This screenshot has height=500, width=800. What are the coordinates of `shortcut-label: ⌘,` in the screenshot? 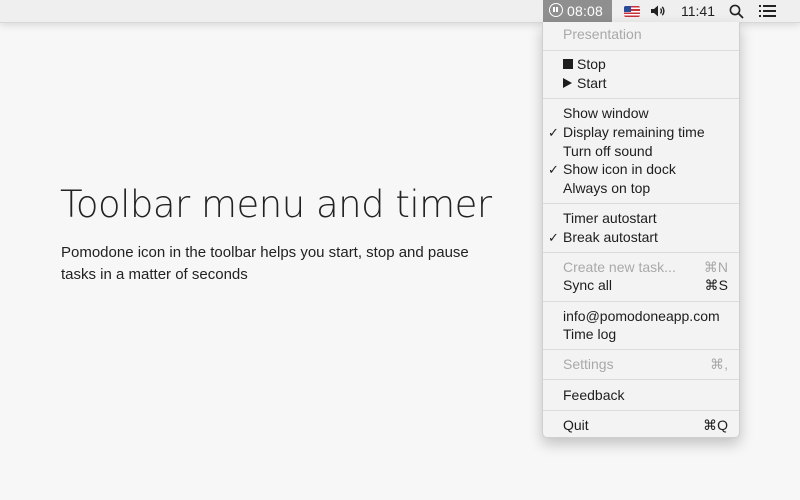 It's located at (719, 364).